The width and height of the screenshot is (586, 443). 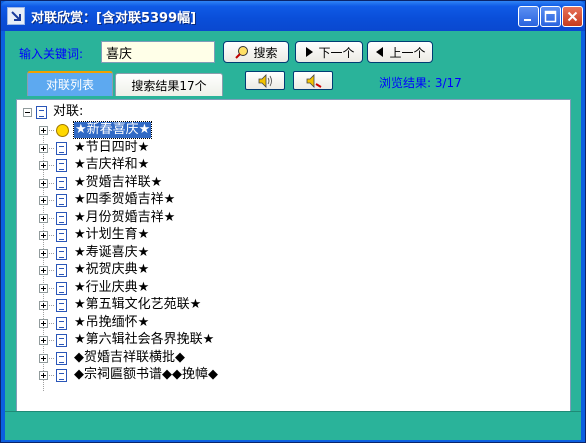 I want to click on tab-search-results: 搜索结果17个, so click(x=169, y=84).